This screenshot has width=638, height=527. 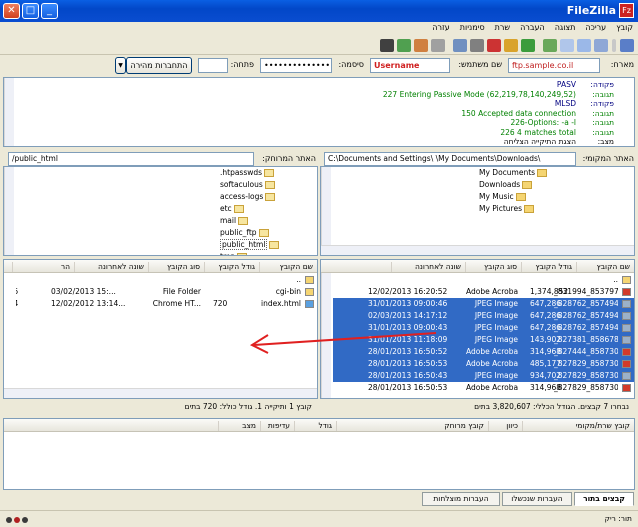 What do you see at coordinates (577, 426) in the screenshot?
I see `col-server-file: קובץ שרת/מקומי` at bounding box center [577, 426].